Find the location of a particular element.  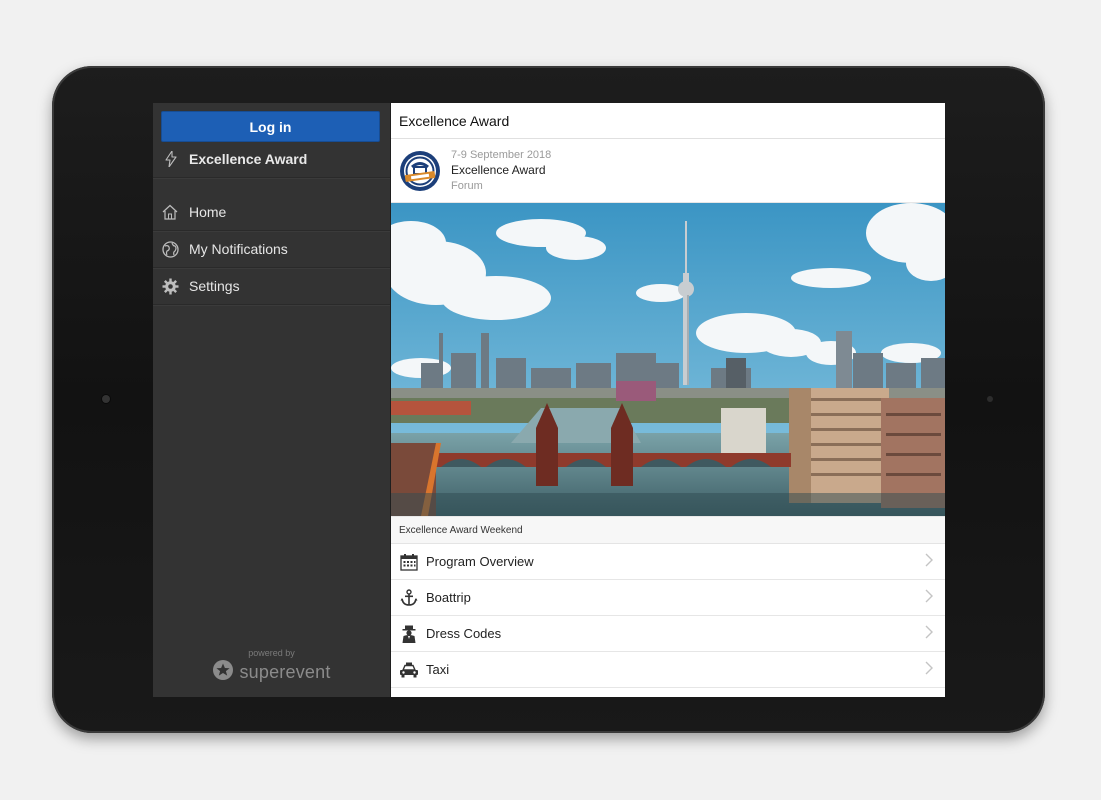

powered-by-text: powered by is located at coordinates (271, 653).